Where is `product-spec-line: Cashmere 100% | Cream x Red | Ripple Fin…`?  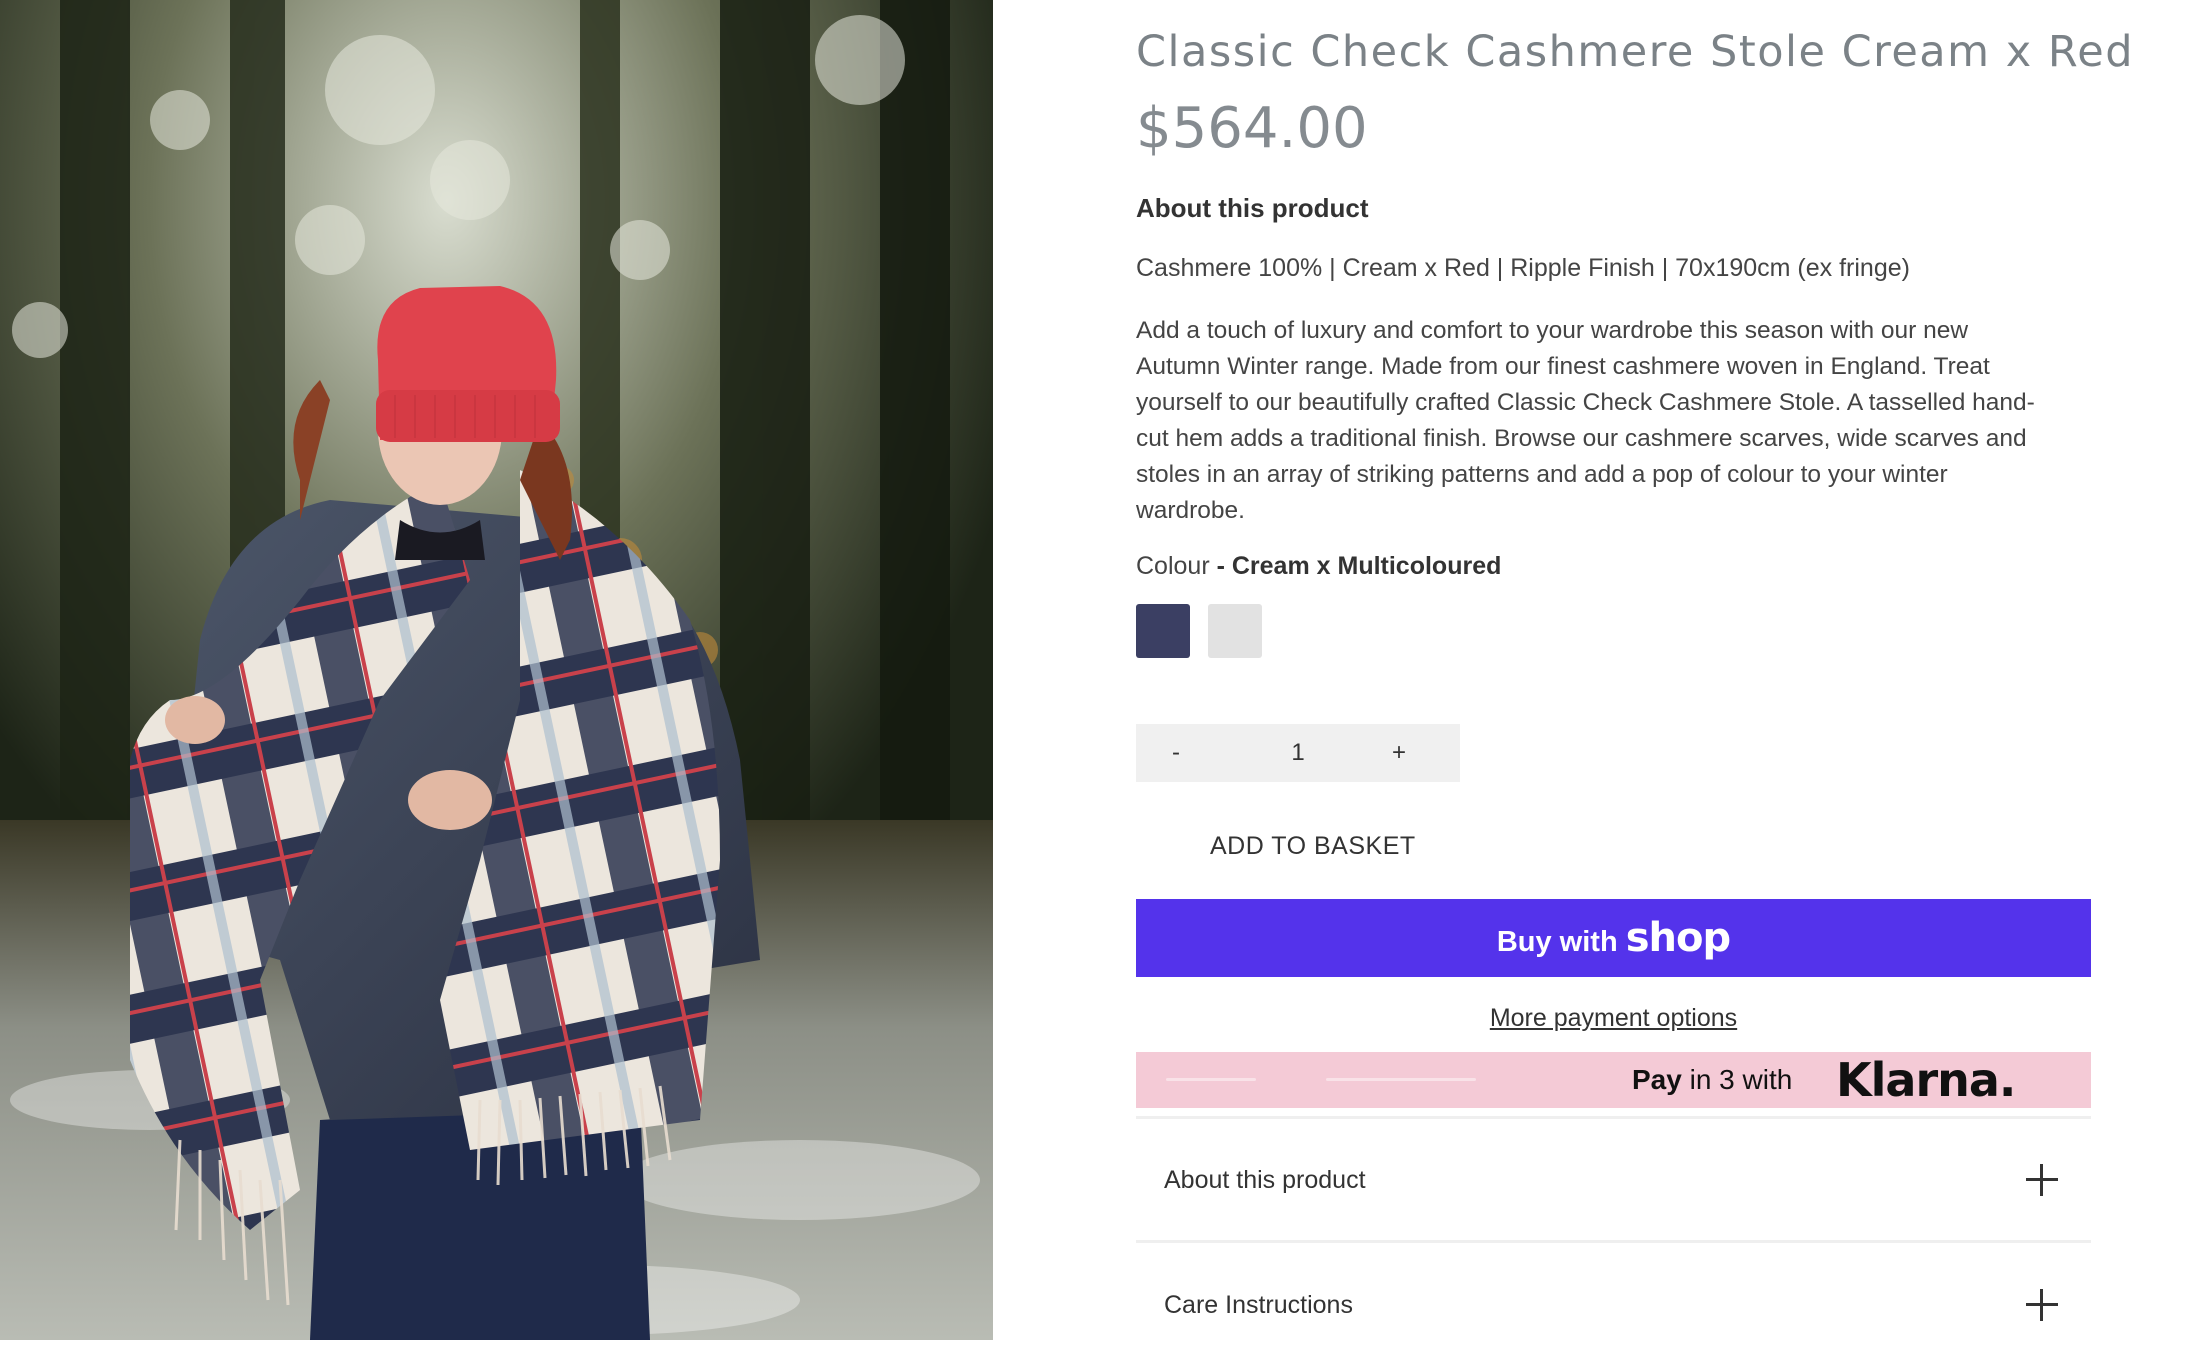
product-spec-line: Cashmere 100% | Cream x Red | Ripple Fin… is located at coordinates (1523, 268).